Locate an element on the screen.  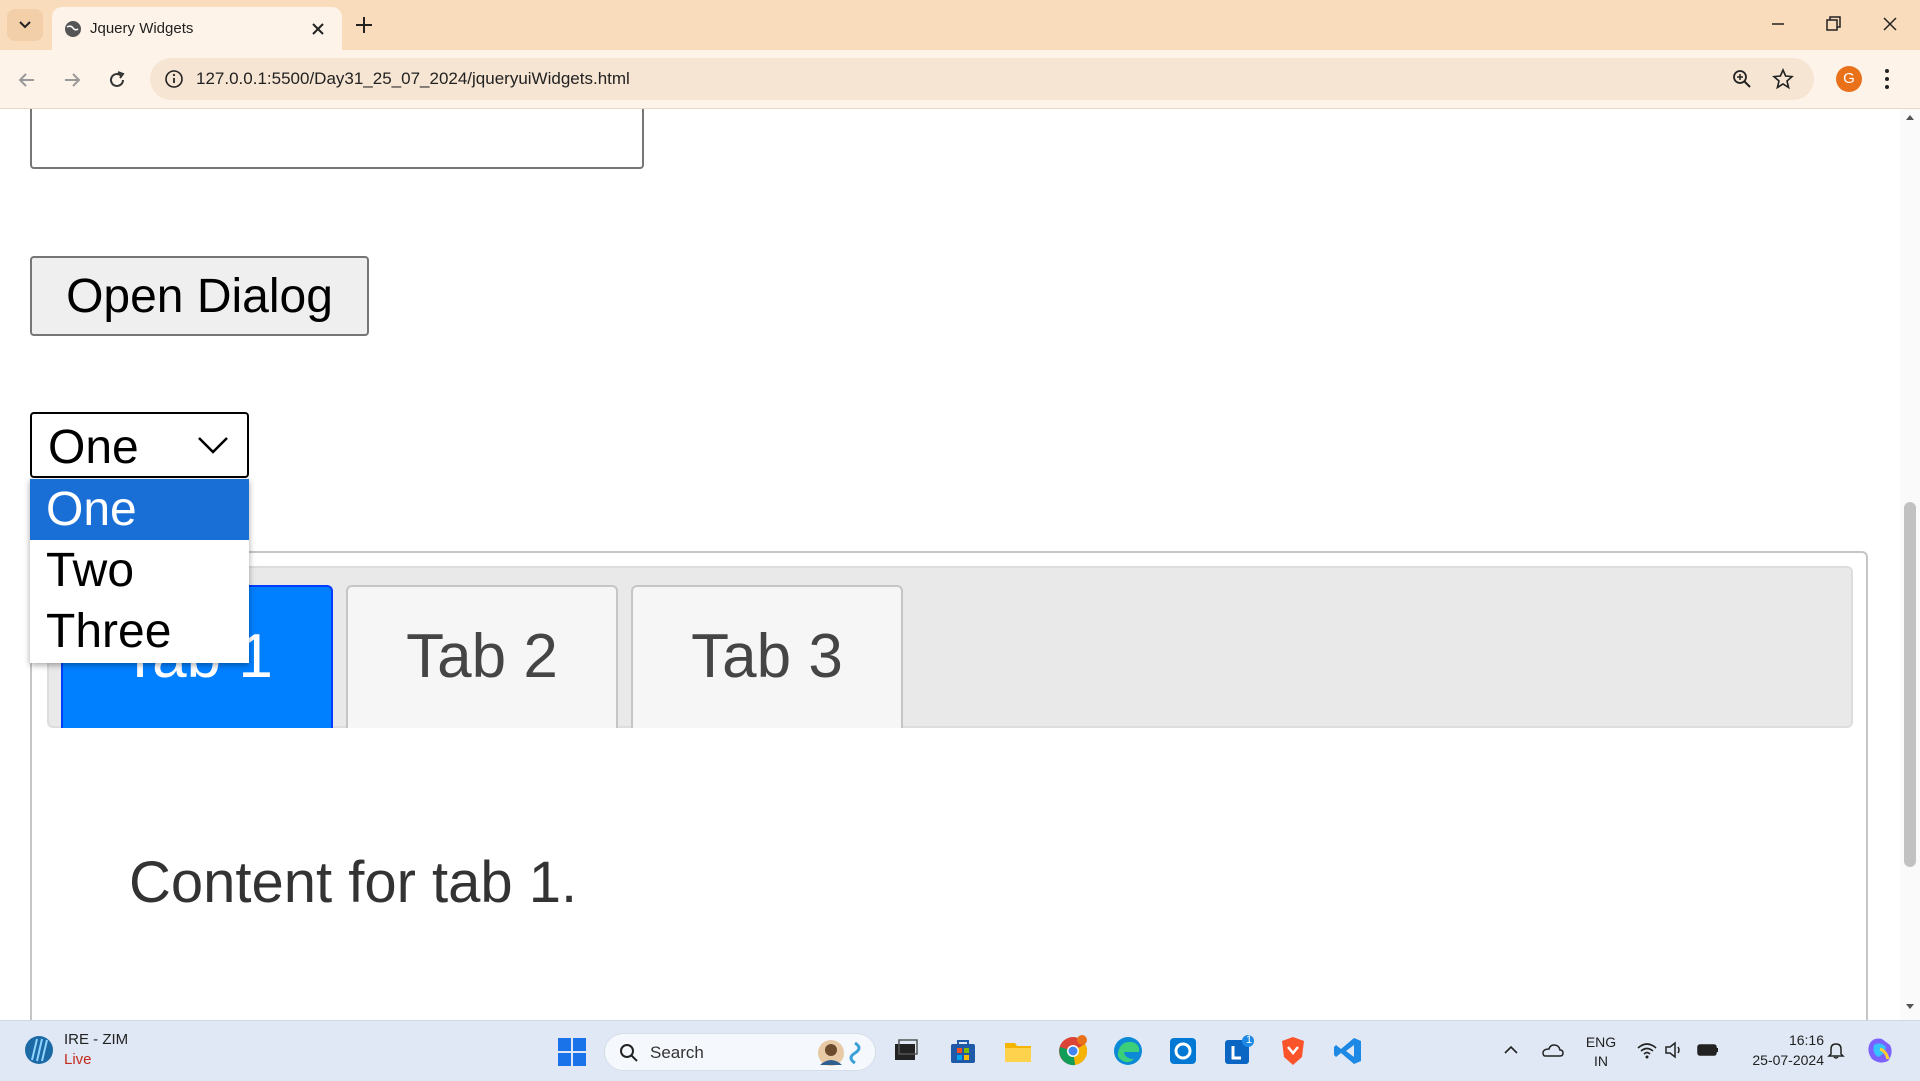
zoom-icon is located at coordinates (1742, 79).